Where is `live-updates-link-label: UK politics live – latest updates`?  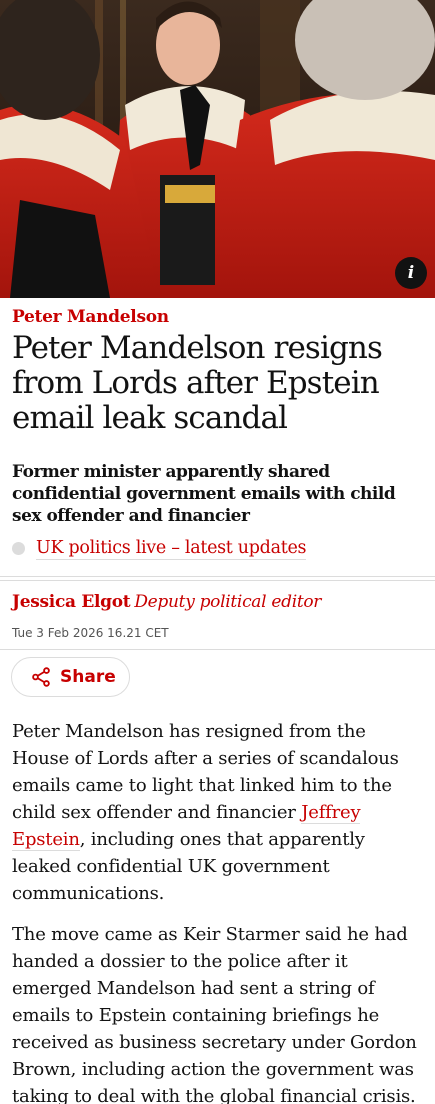
live-updates-link-label: UK politics live – latest updates is located at coordinates (171, 548).